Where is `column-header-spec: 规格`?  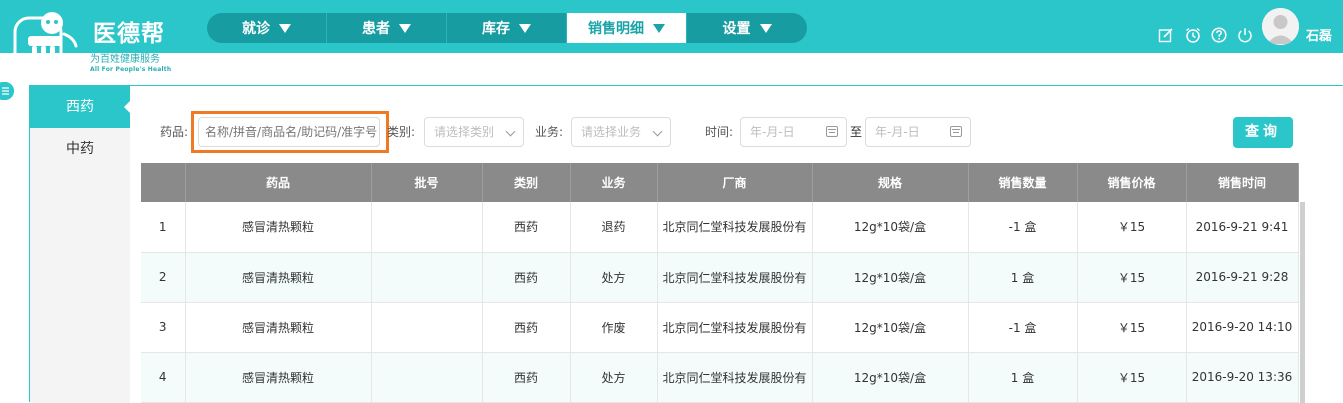
column-header-spec: 规格 is located at coordinates (890, 182).